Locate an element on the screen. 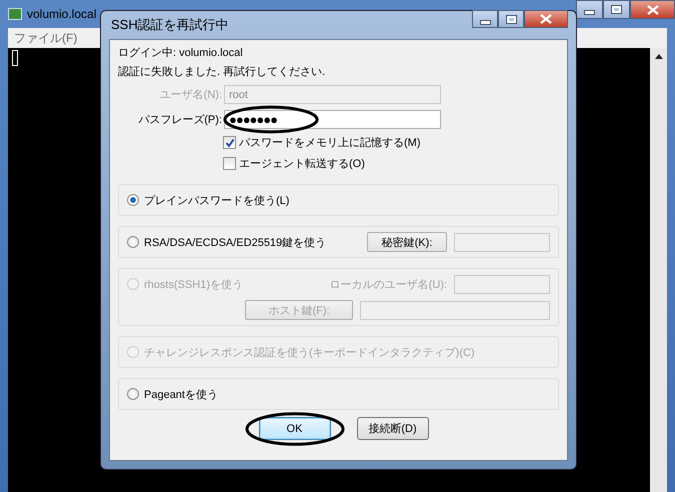 This screenshot has width=675, height=492. field-label: ユーザ名(N): is located at coordinates (190, 95).